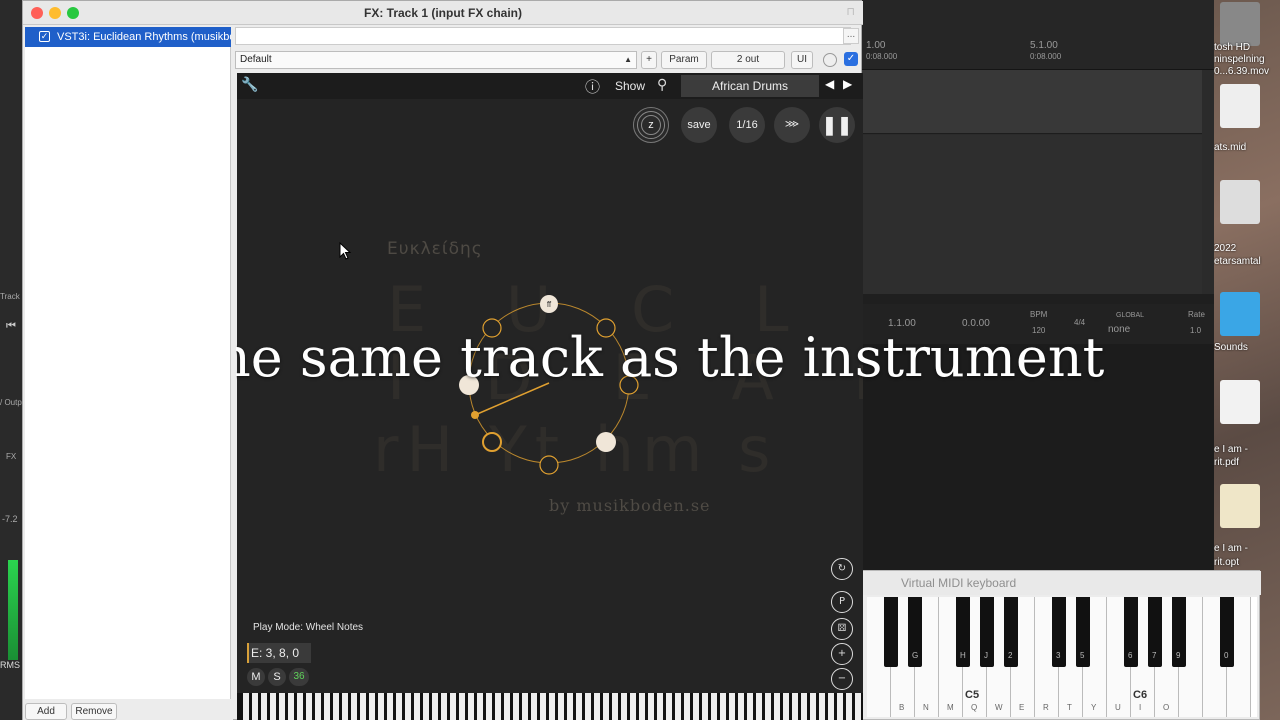 This screenshot has height=720, width=1280. I want to click on wet-knob, so click(830, 60).